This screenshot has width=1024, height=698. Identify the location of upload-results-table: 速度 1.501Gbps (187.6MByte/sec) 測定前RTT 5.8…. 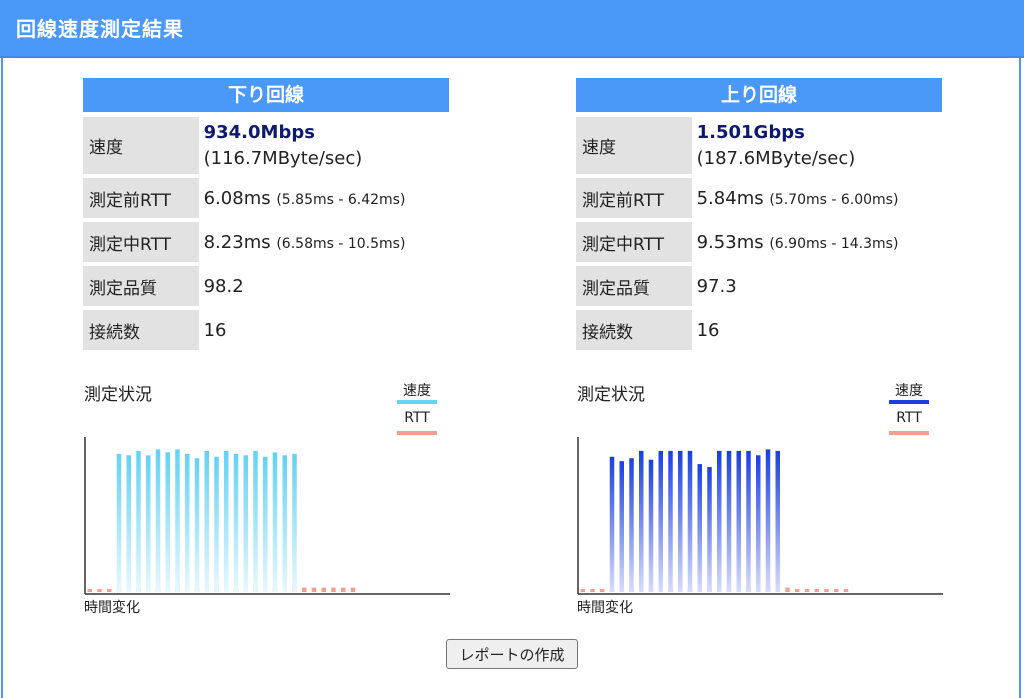
(759, 233).